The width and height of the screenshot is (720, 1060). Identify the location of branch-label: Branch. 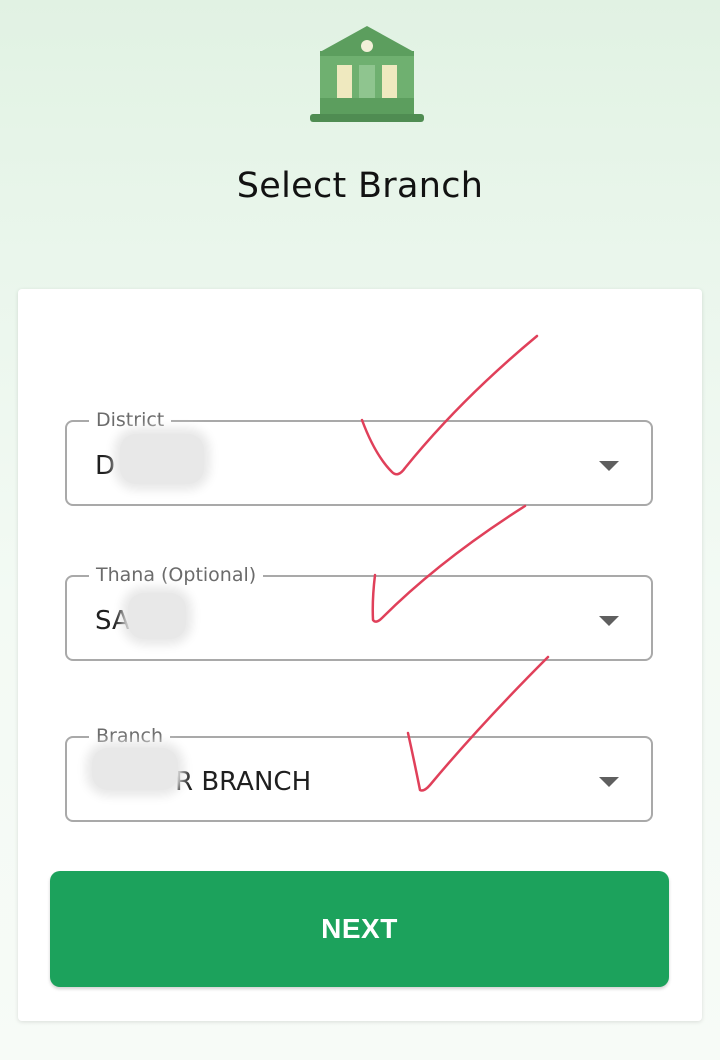
(130, 736).